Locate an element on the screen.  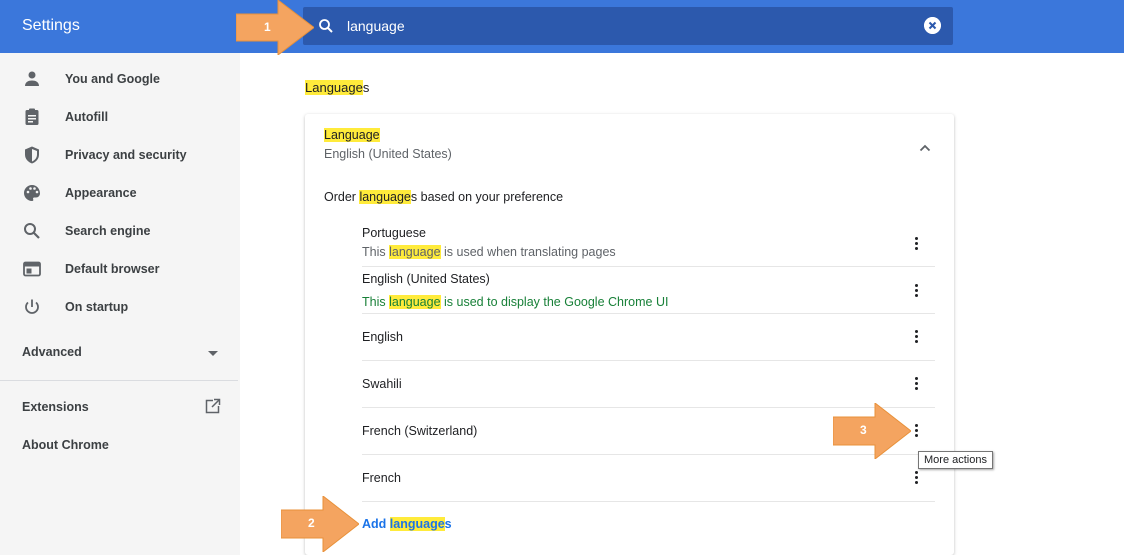
language-subtitle: English (United States) is located at coordinates (388, 154).